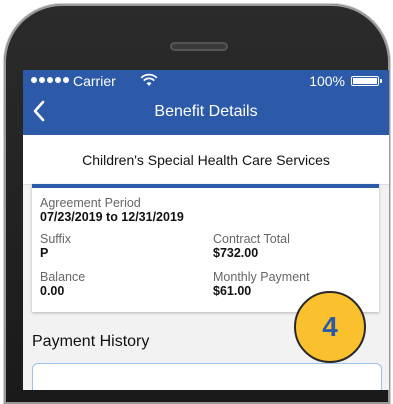  What do you see at coordinates (207, 376) in the screenshot?
I see `payment-history-item` at bounding box center [207, 376].